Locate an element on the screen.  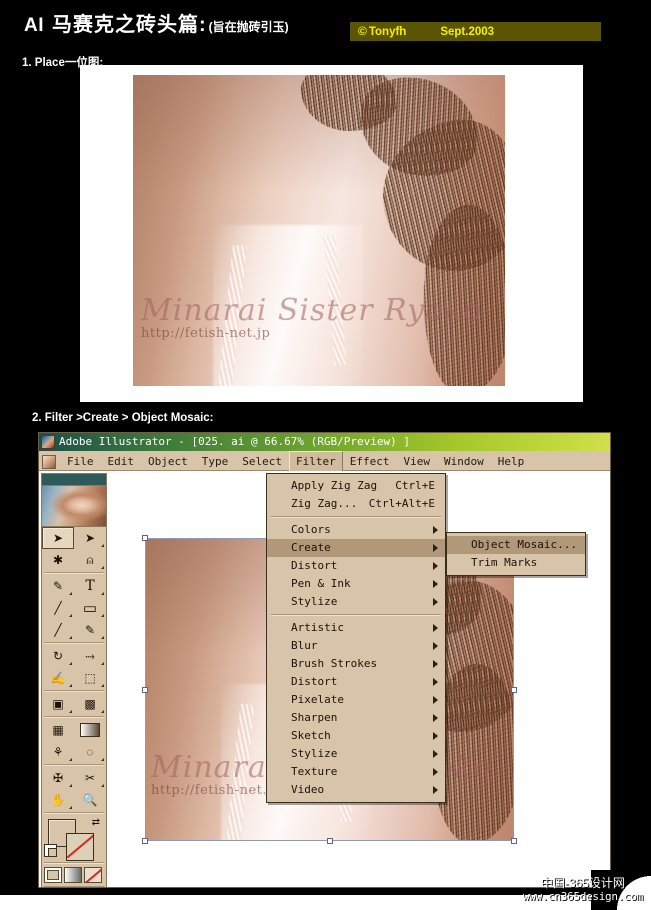
eyedropper-tool-icon: ⚘ is located at coordinates (58, 752).